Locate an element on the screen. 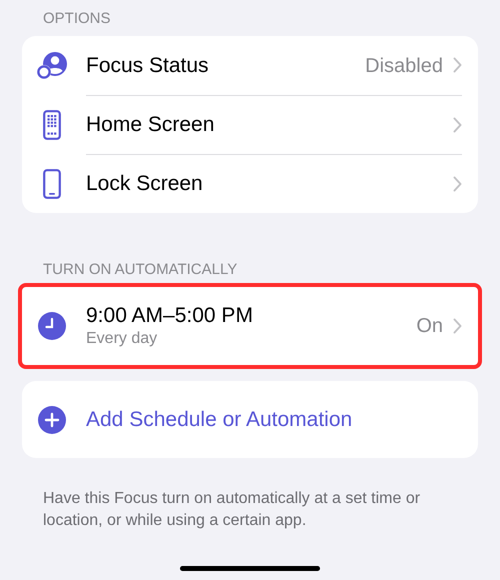  phone-grid-icon is located at coordinates (52, 125).